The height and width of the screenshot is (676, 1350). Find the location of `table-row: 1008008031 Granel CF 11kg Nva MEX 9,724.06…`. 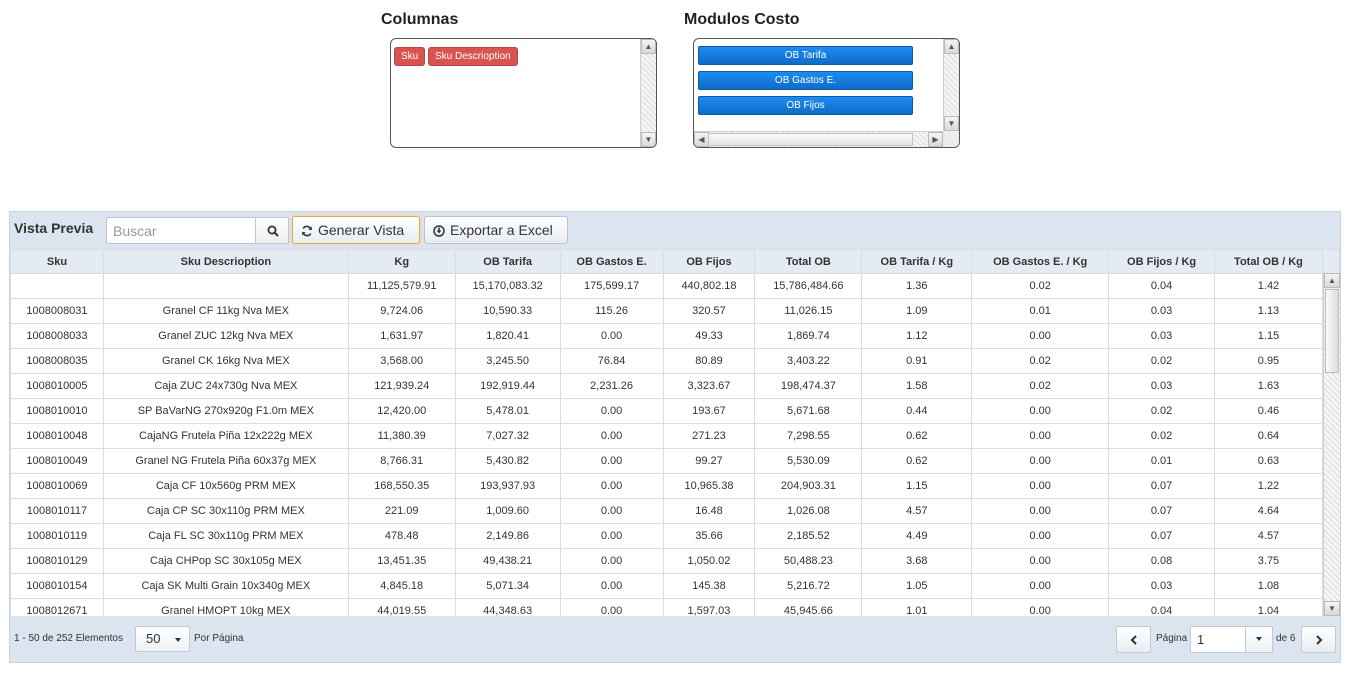

table-row: 1008008031 Granel CF 11kg Nva MEX 9,724.06… is located at coordinates (675, 311).